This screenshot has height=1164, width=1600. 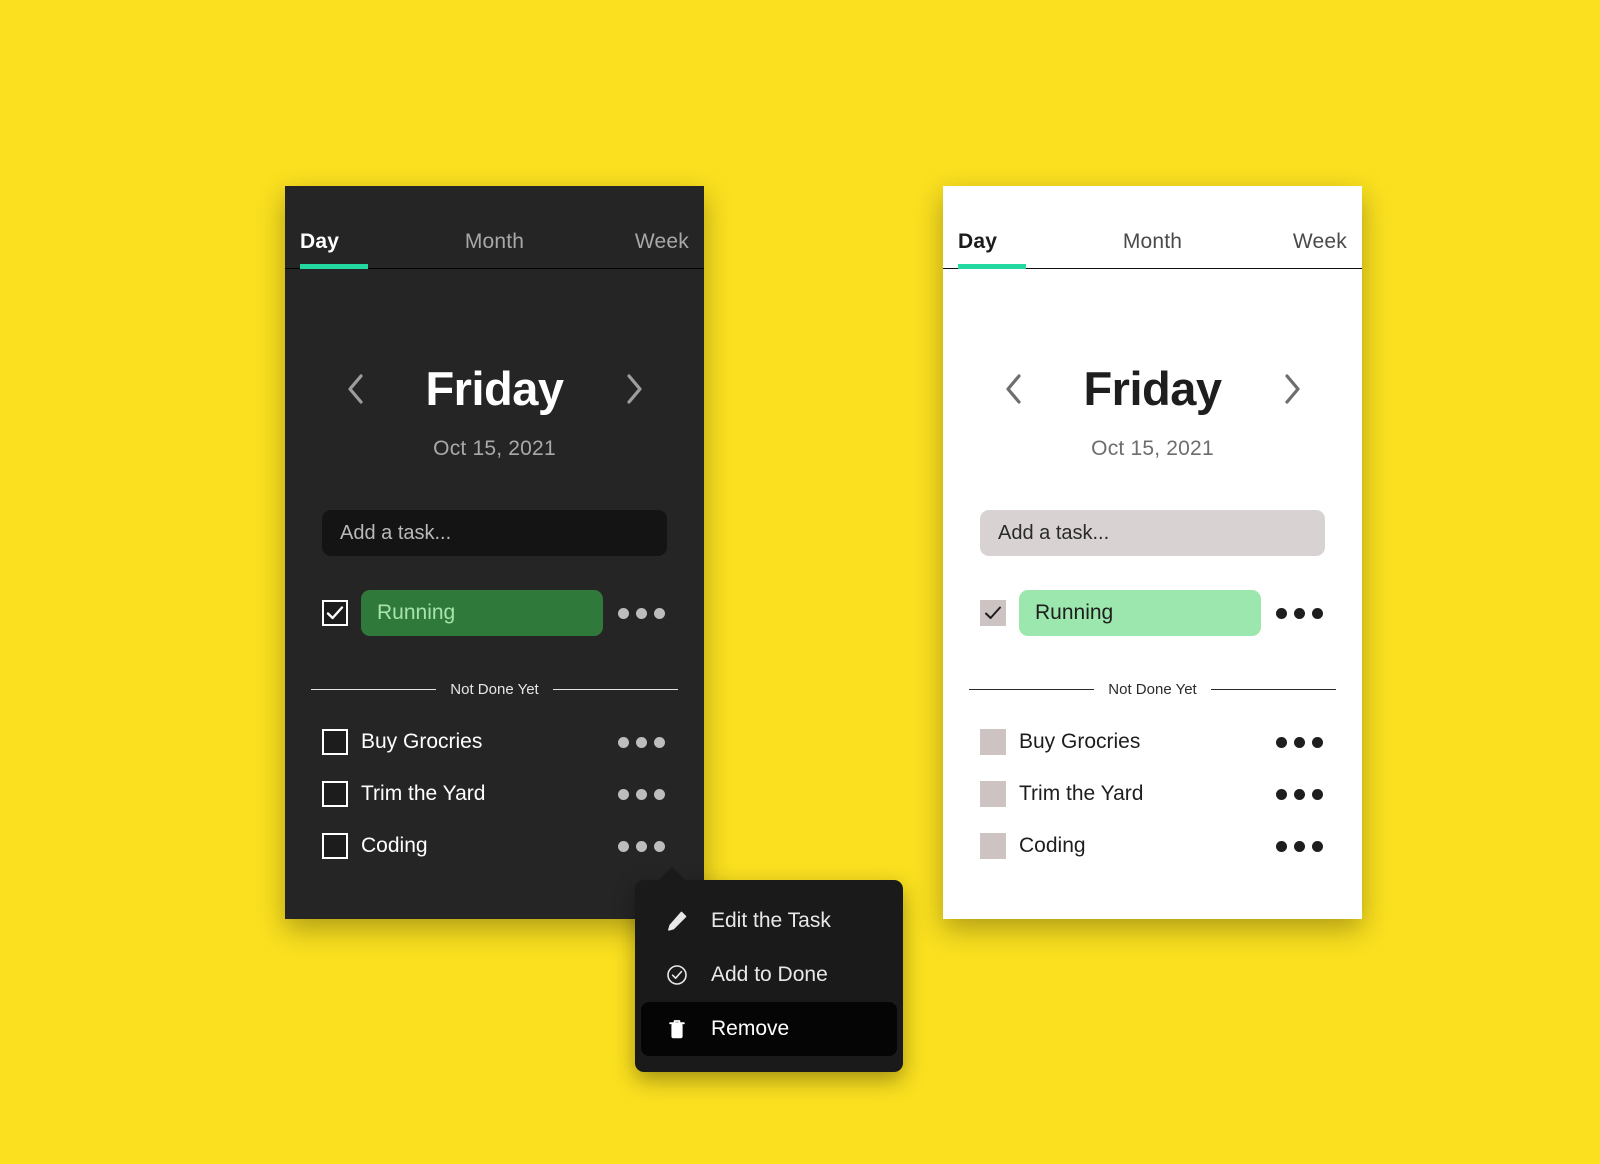 I want to click on checkbox-coding-light, so click(x=993, y=846).